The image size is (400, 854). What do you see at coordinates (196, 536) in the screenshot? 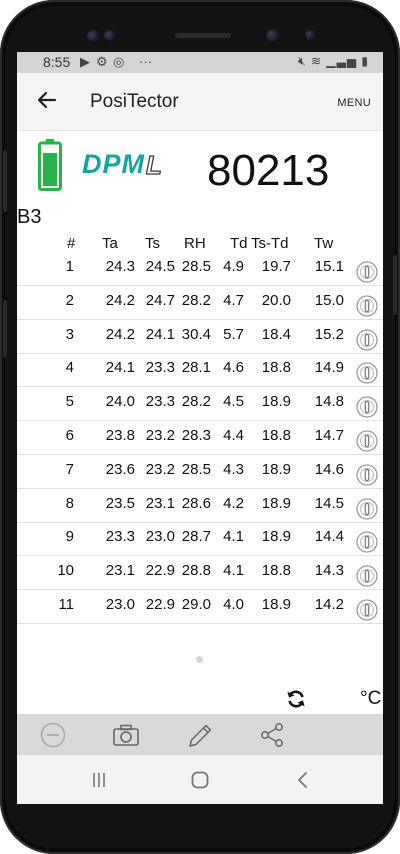
I see `cell-rh: 28.7` at bounding box center [196, 536].